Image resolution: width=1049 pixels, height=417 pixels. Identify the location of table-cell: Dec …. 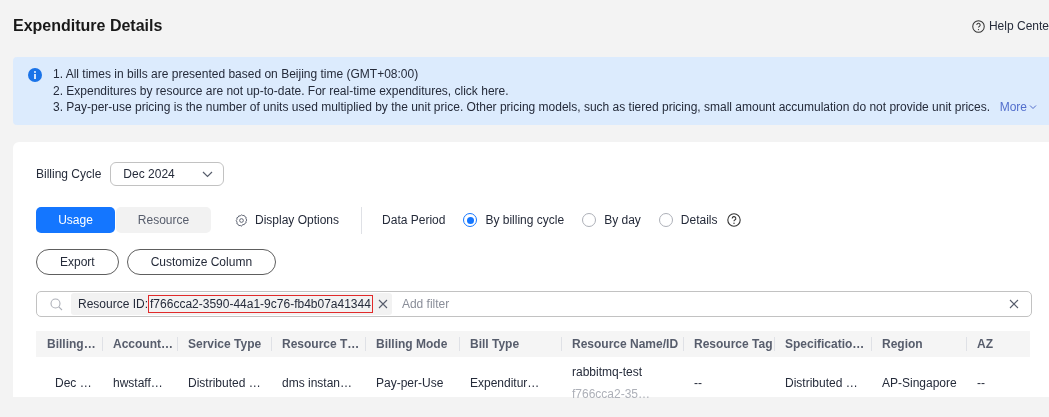
(73, 383).